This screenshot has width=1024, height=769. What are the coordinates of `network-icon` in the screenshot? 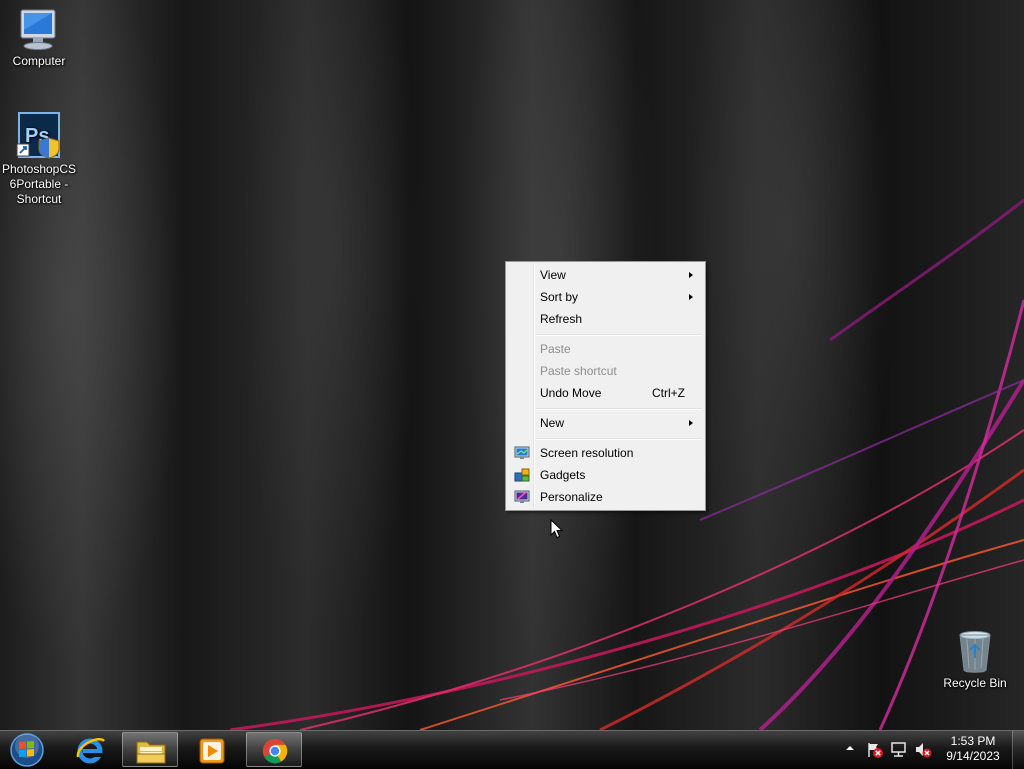 It's located at (899, 750).